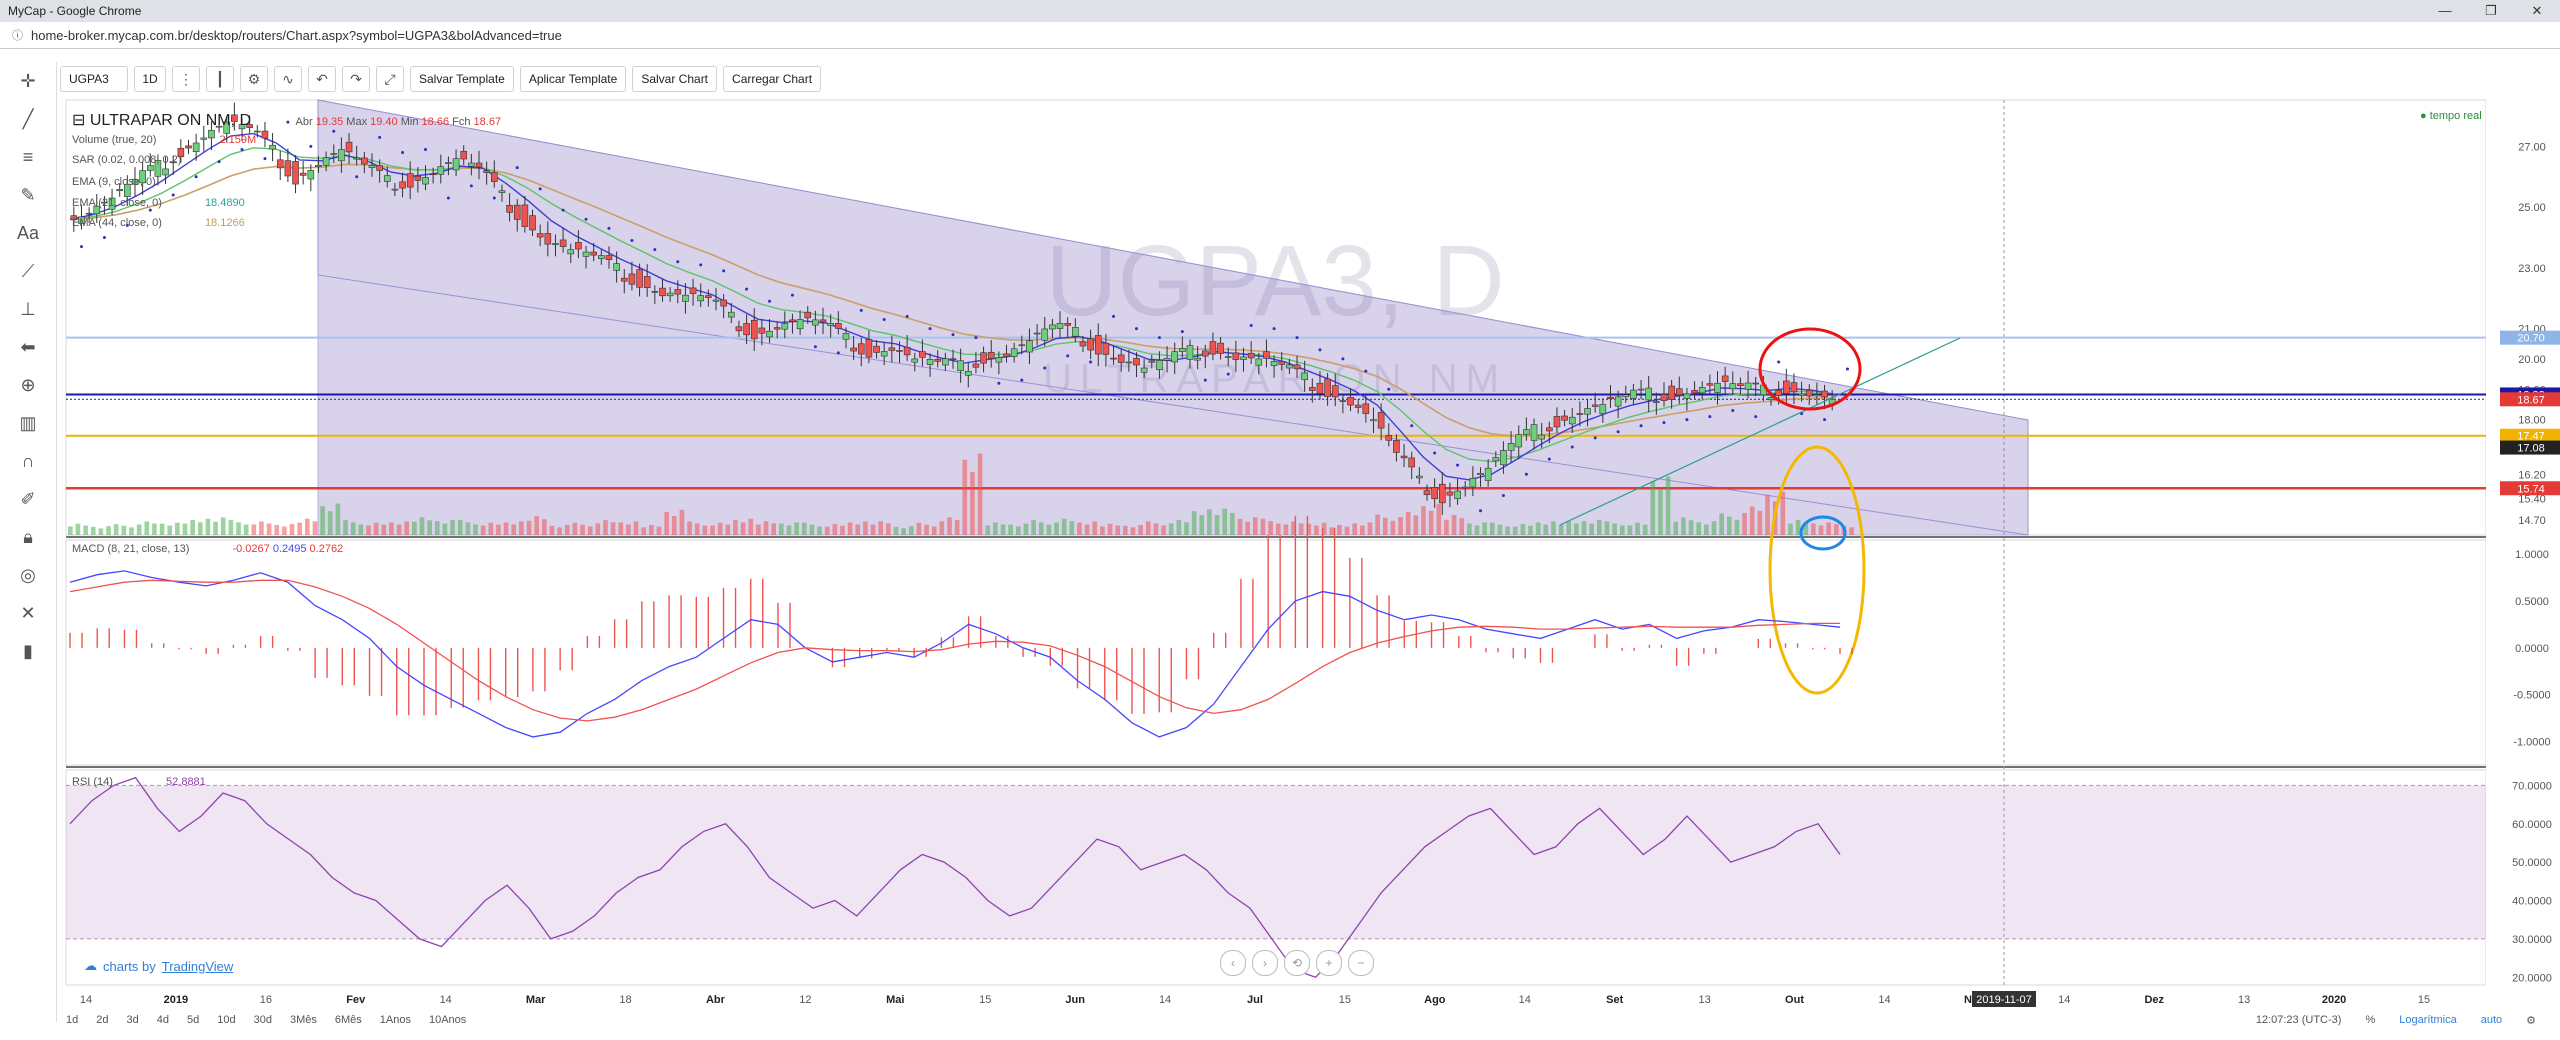 The image size is (2560, 1040). What do you see at coordinates (2532, 360) in the screenshot?
I see `price-tick: 20.00` at bounding box center [2532, 360].